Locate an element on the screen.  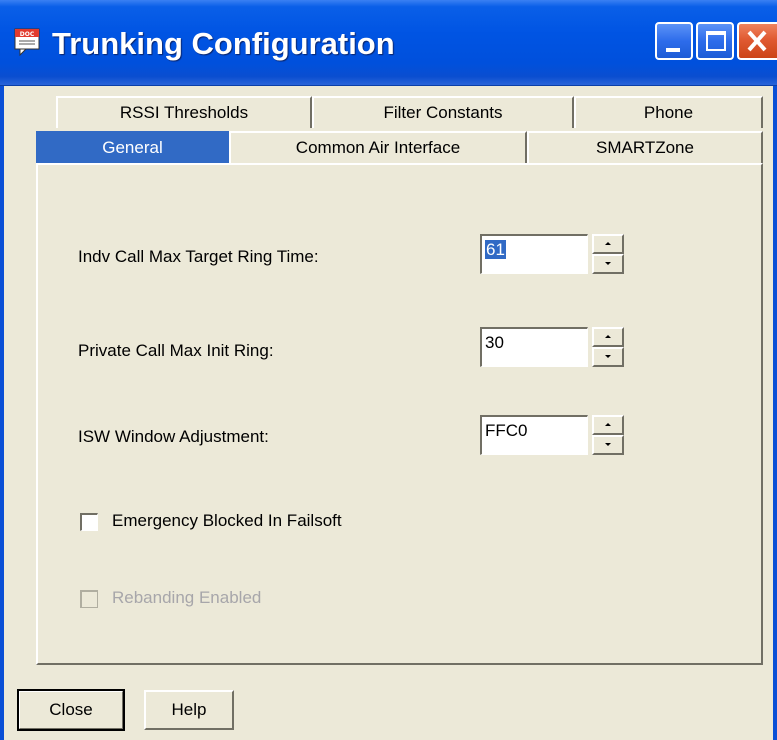
window-title: Trunking Configuration is located at coordinates (223, 43).